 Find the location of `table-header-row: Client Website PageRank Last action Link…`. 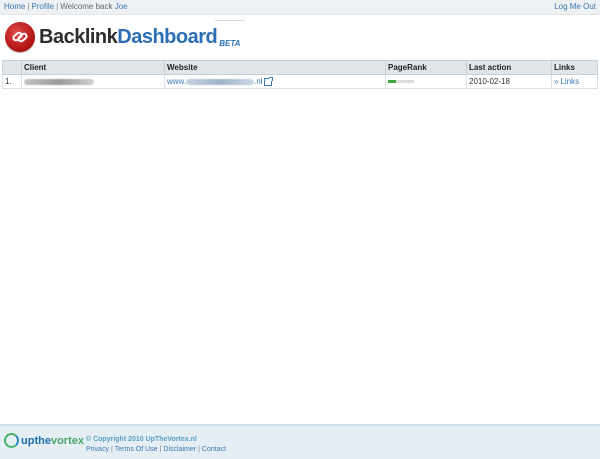

table-header-row: Client Website PageRank Last action Link… is located at coordinates (300, 67).